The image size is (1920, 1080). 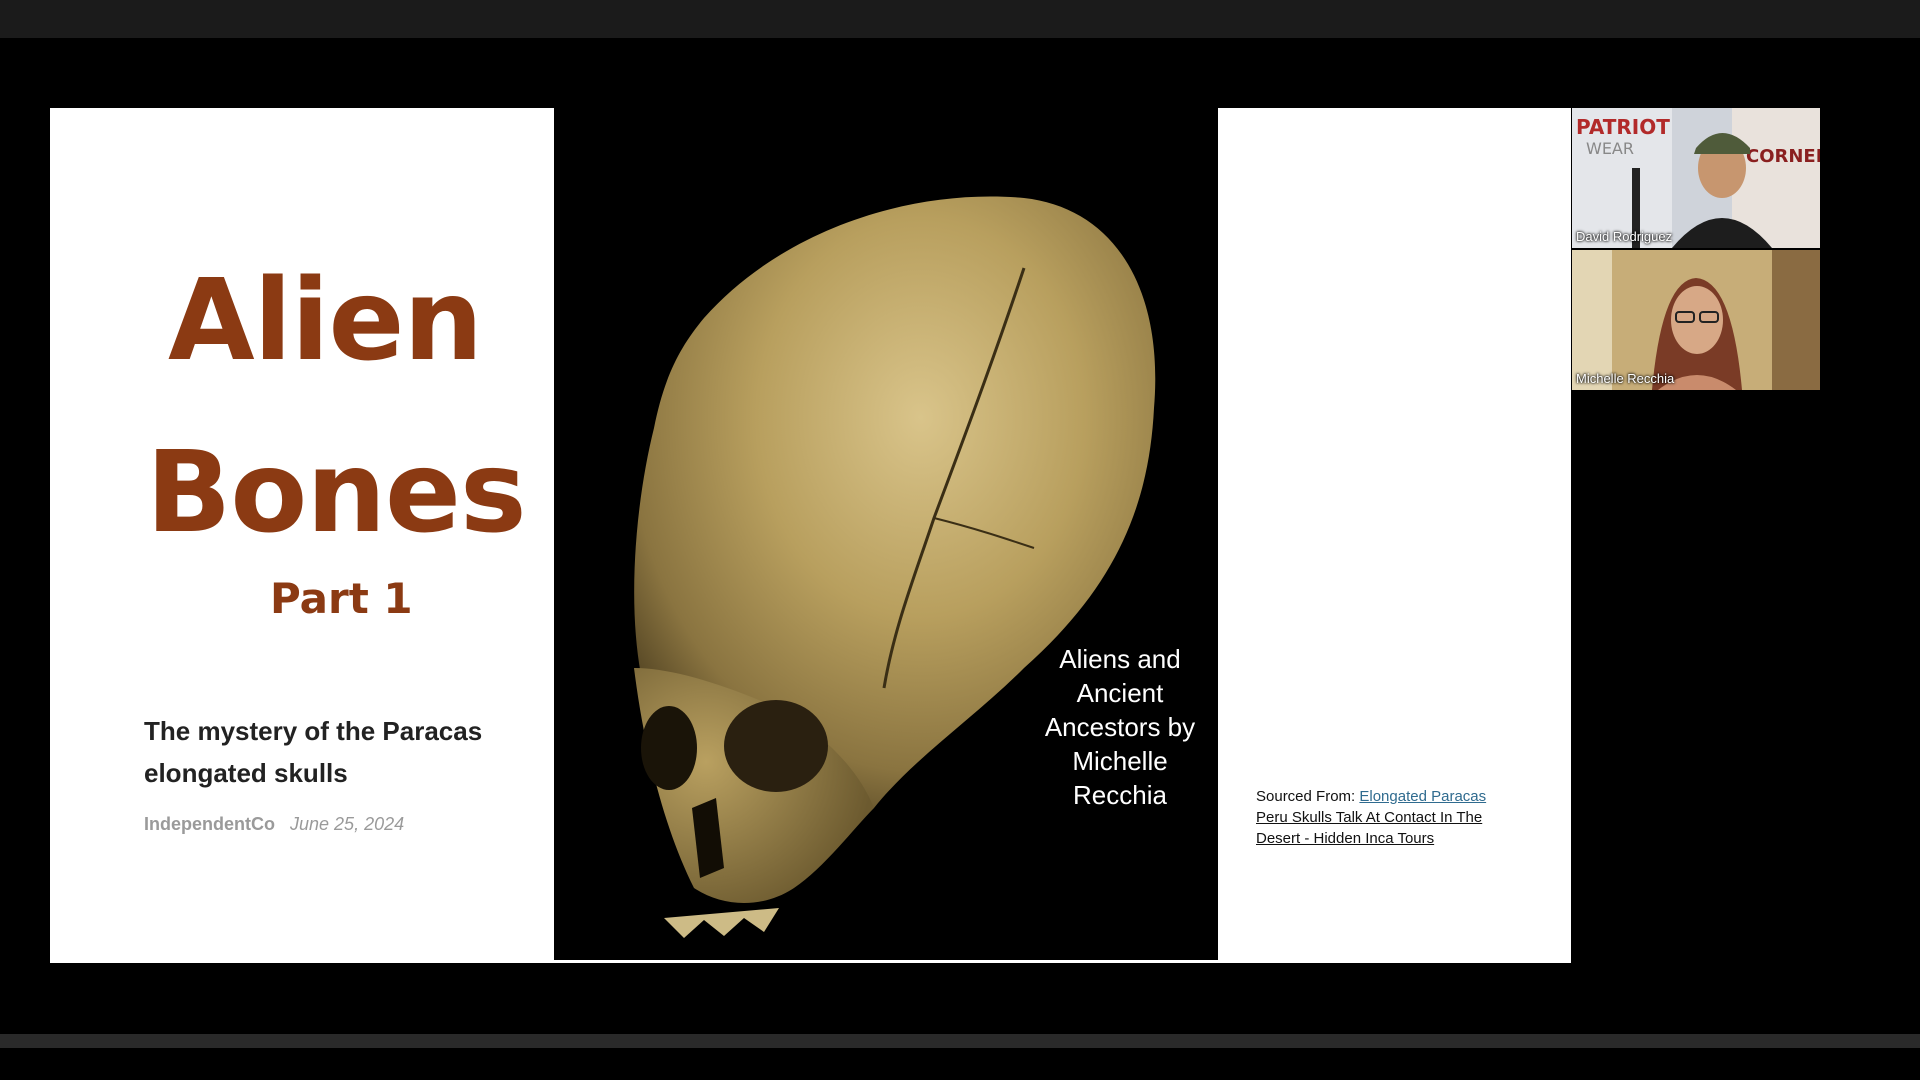 I want to click on participant-video-feed, so click(x=1696, y=320).